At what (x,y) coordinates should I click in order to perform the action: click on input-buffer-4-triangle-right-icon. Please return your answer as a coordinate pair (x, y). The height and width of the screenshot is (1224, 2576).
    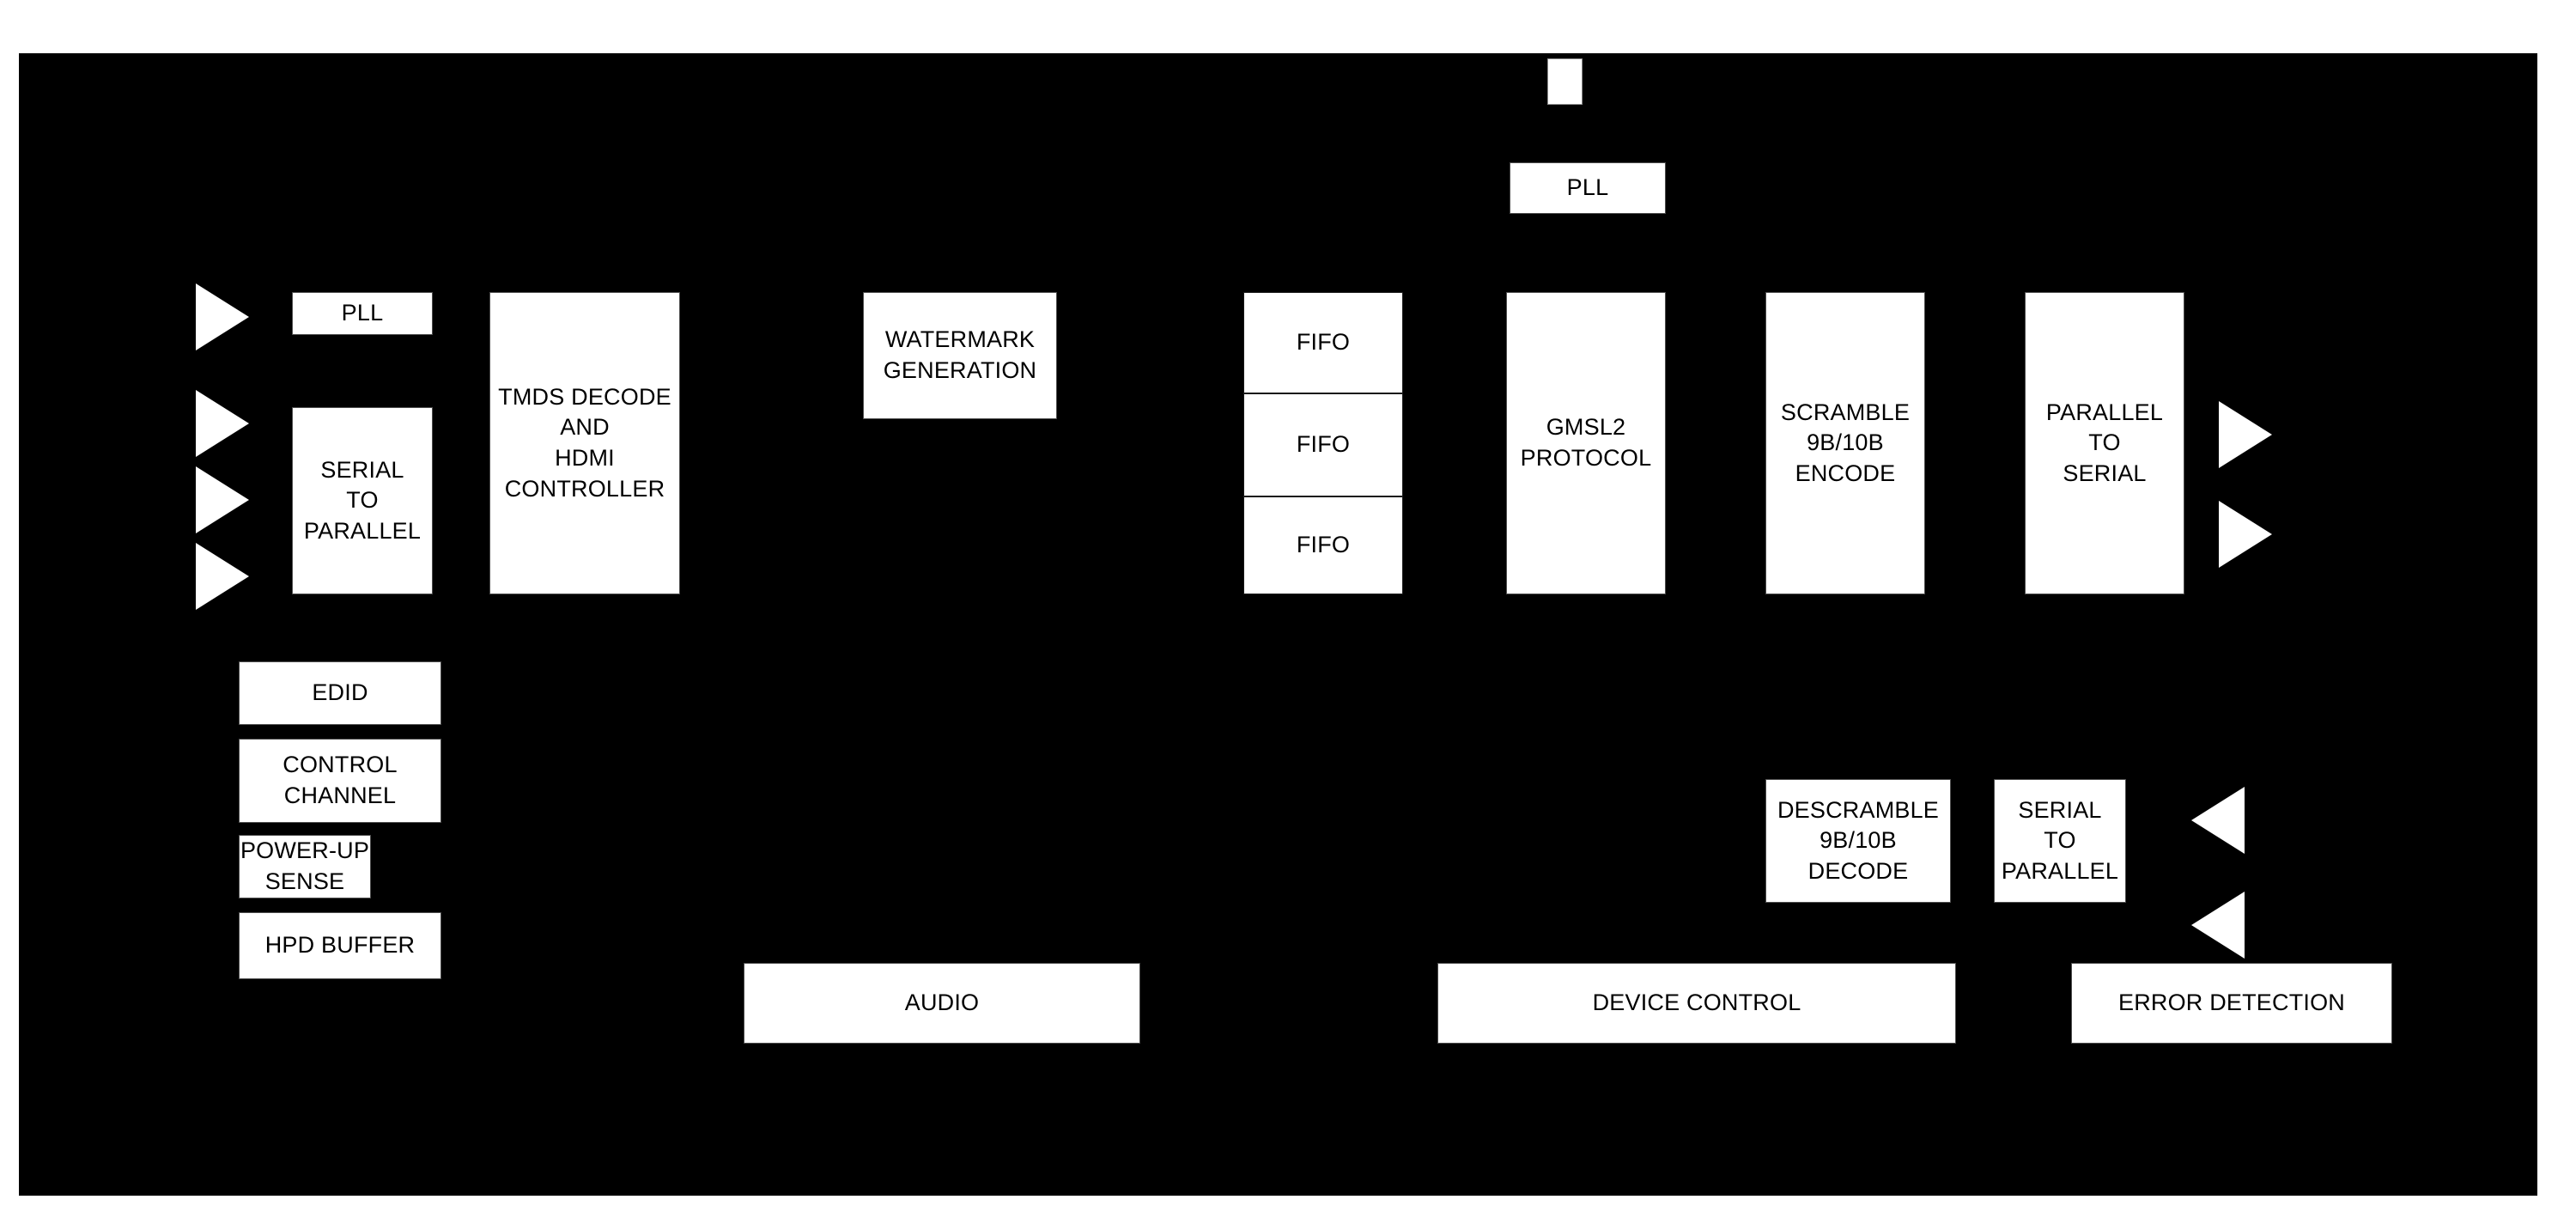
    Looking at the image, I should click on (222, 576).